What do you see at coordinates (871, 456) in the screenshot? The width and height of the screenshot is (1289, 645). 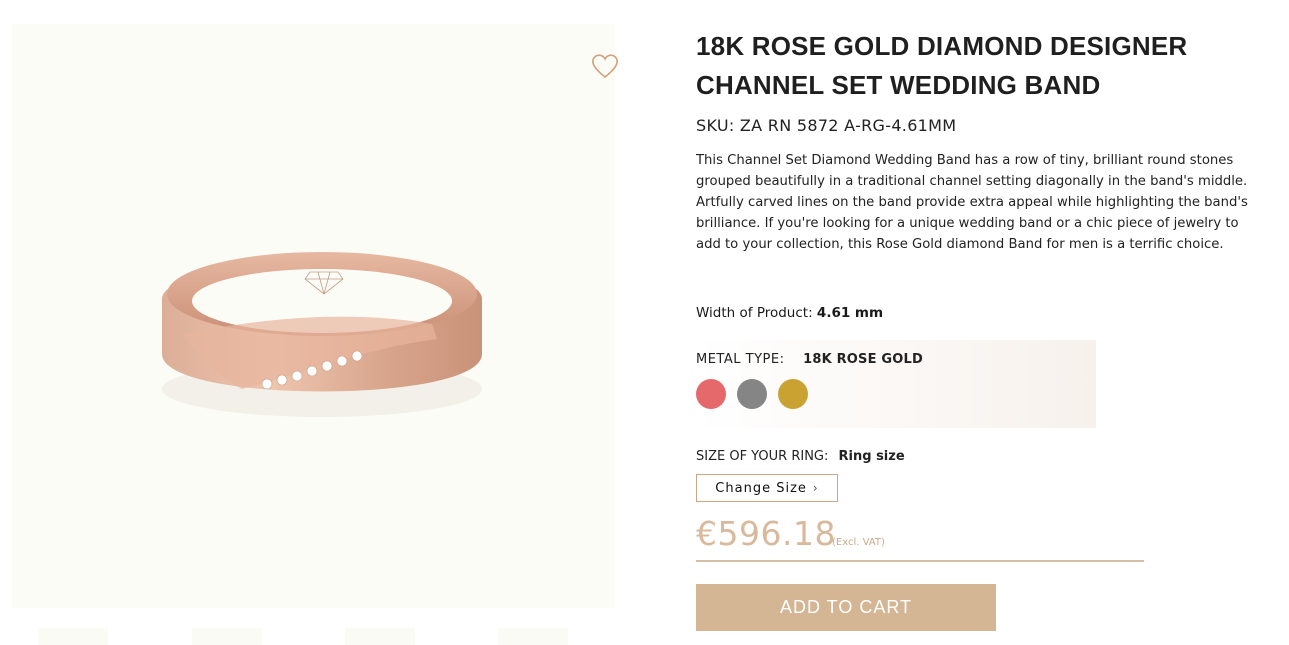 I see `ring-size-value: Ring size` at bounding box center [871, 456].